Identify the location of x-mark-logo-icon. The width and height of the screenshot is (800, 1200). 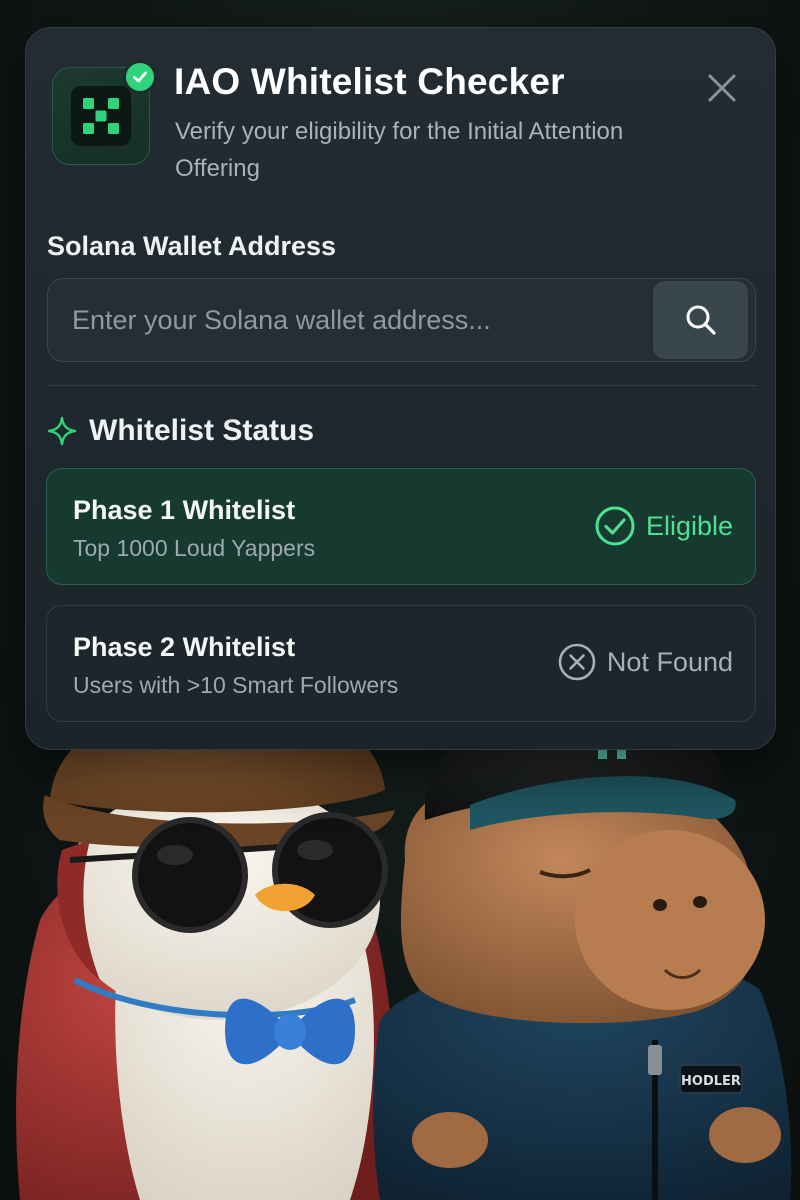
(101, 116).